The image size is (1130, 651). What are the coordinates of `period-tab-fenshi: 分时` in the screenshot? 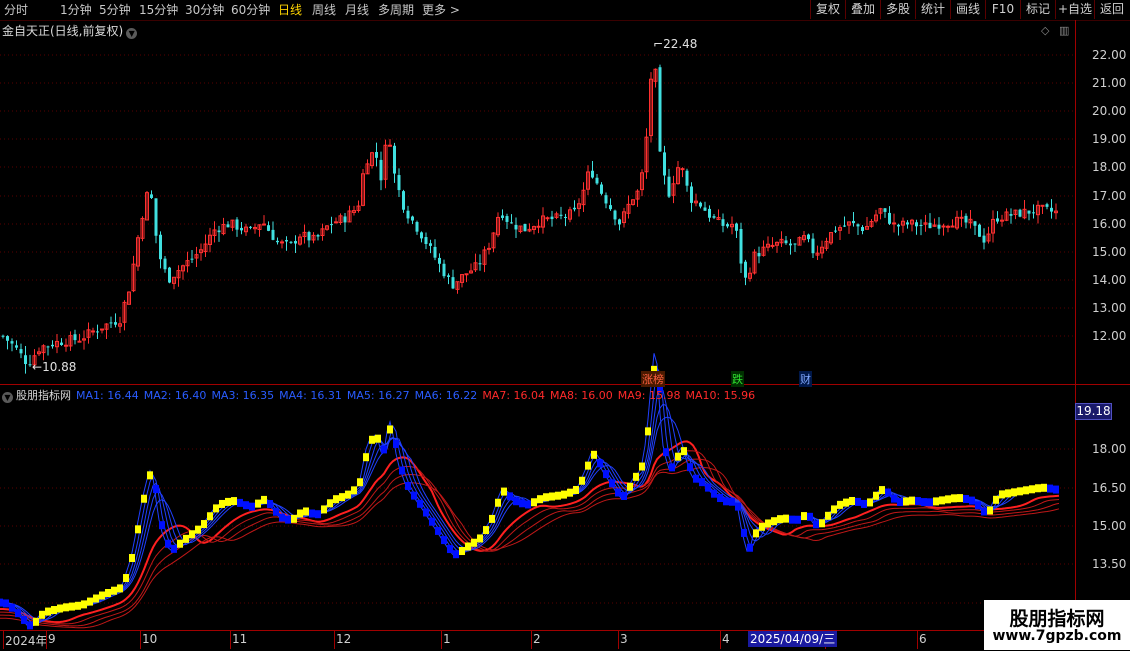 It's located at (16, 10).